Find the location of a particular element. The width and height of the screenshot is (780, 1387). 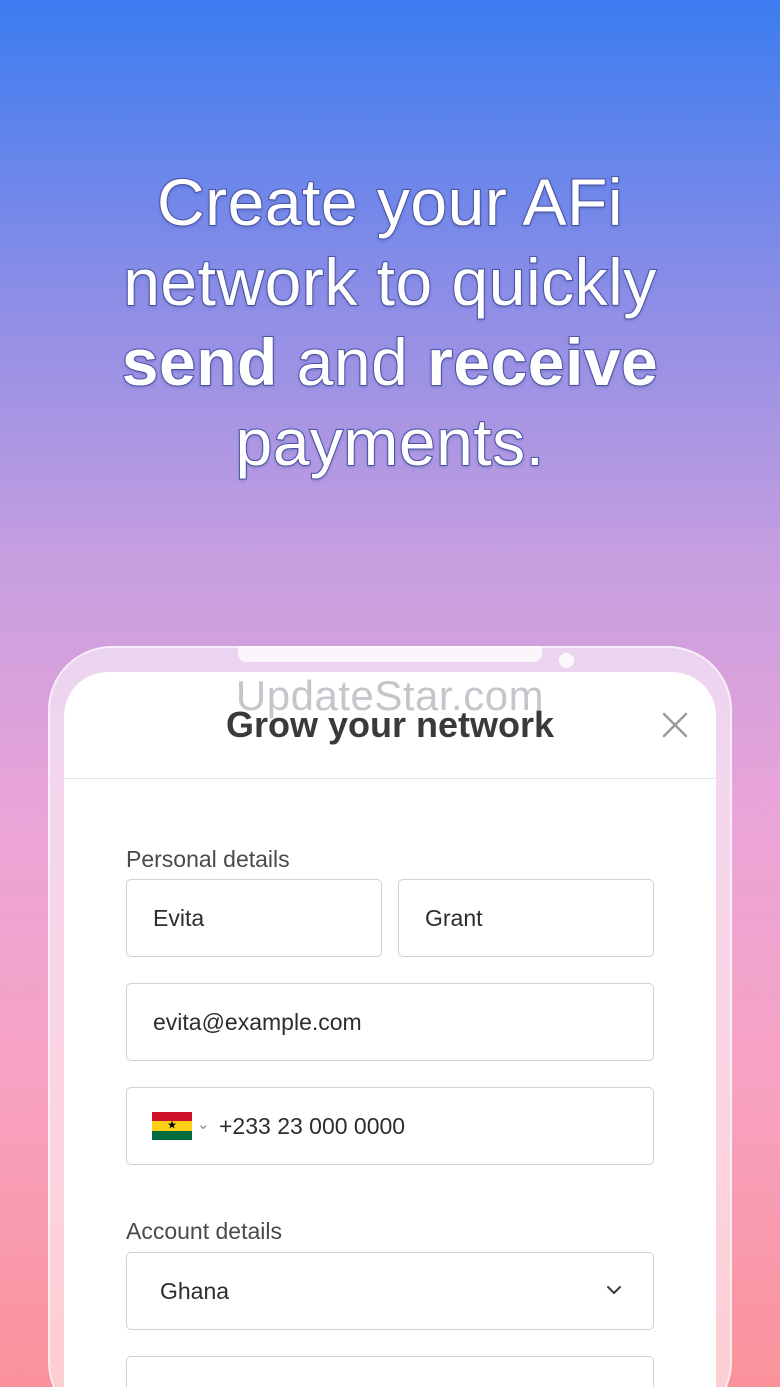

modal-header: Grow your network UpdateStar.com is located at coordinates (390, 725).